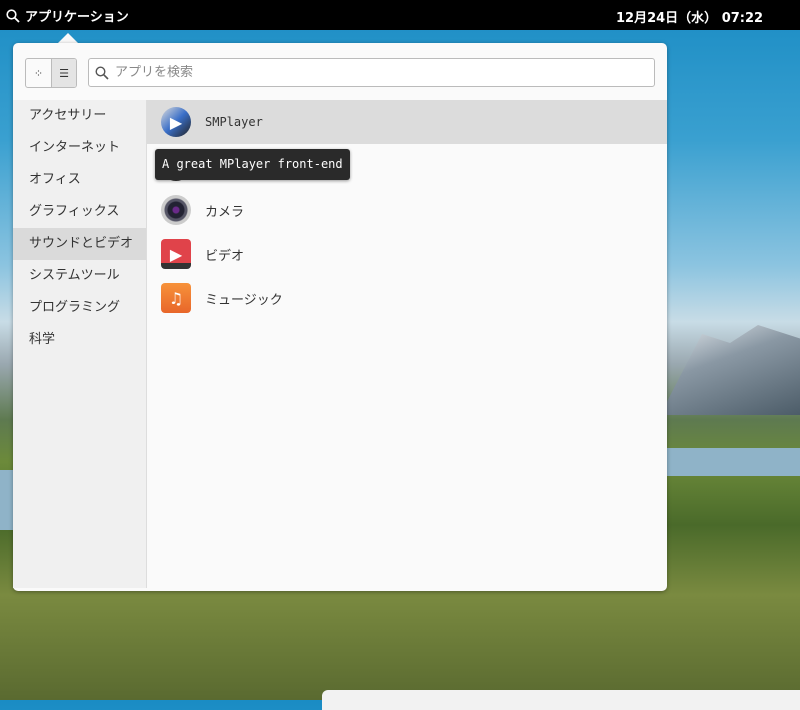 This screenshot has width=800, height=710. I want to click on category-office: オフィス, so click(79, 180).